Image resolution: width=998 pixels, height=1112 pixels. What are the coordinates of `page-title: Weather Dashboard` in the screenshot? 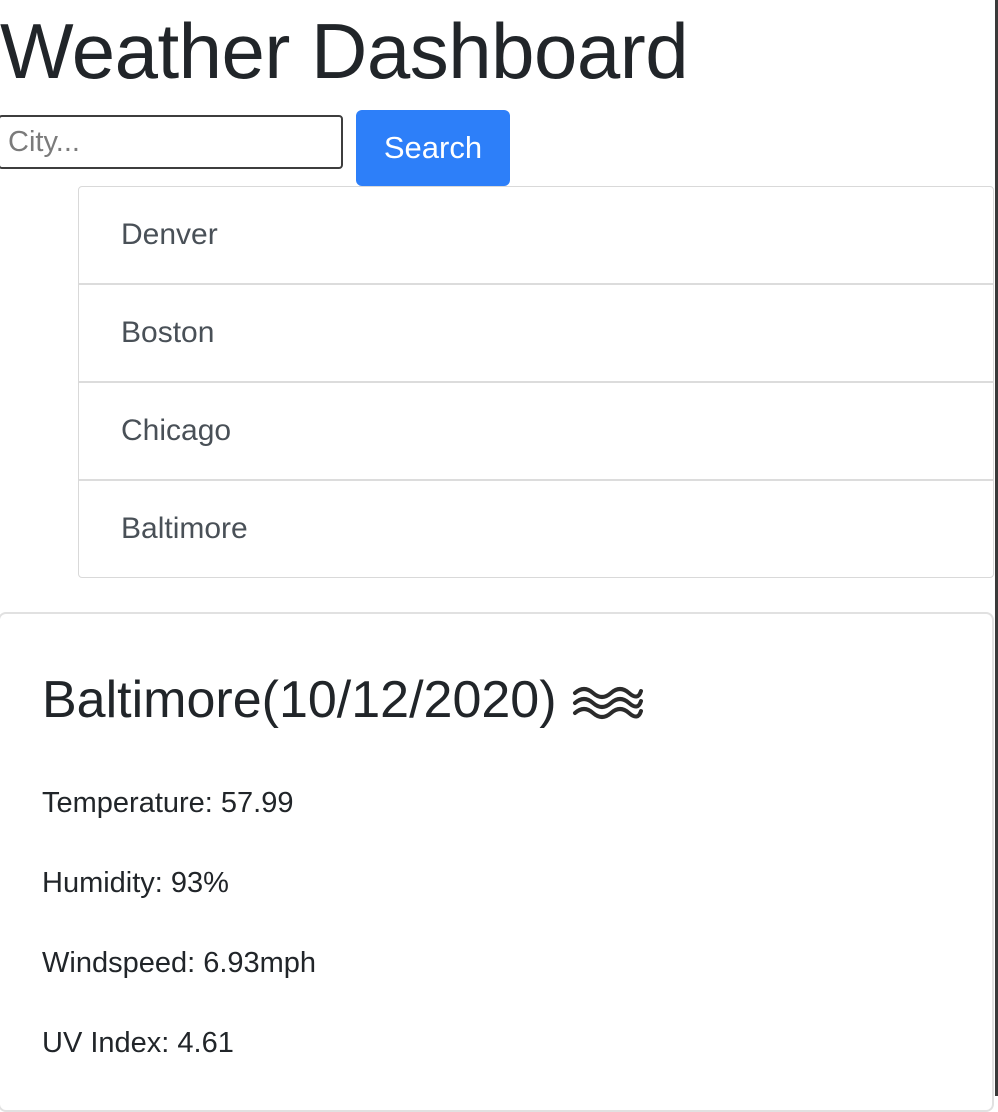 It's located at (344, 51).